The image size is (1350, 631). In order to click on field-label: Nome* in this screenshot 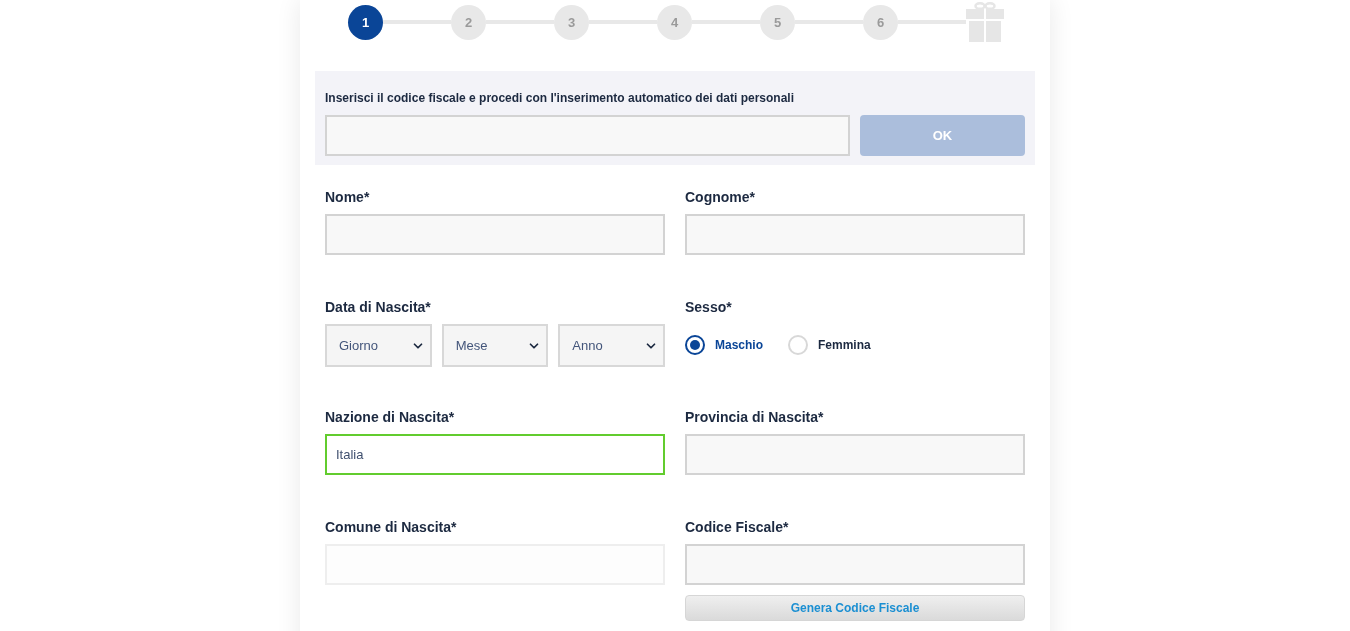, I will do `click(348, 197)`.